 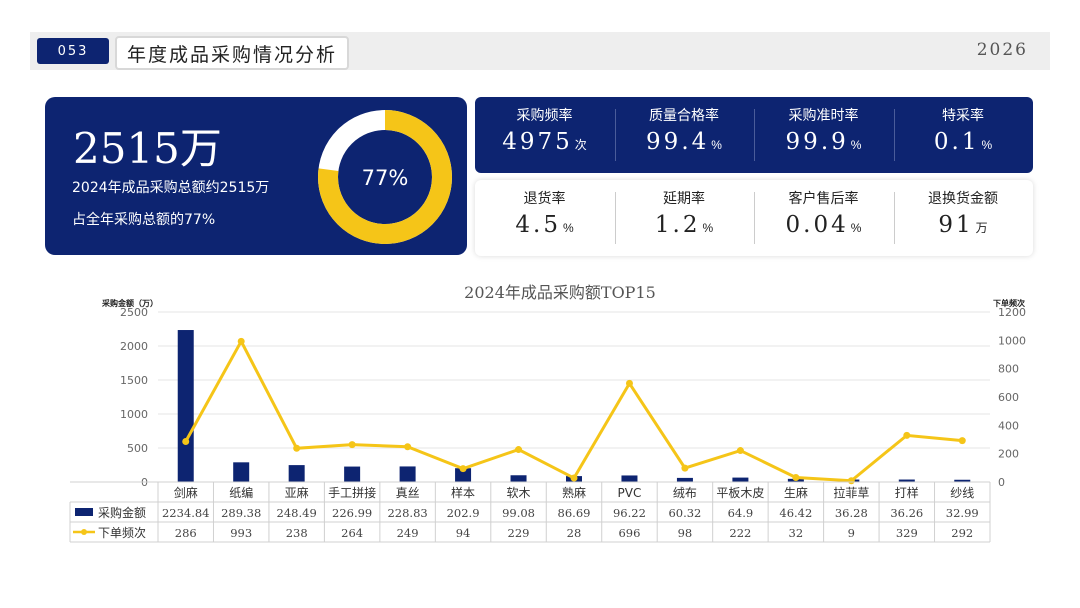 I want to click on frequency-point-绒布, so click(x=685, y=468).